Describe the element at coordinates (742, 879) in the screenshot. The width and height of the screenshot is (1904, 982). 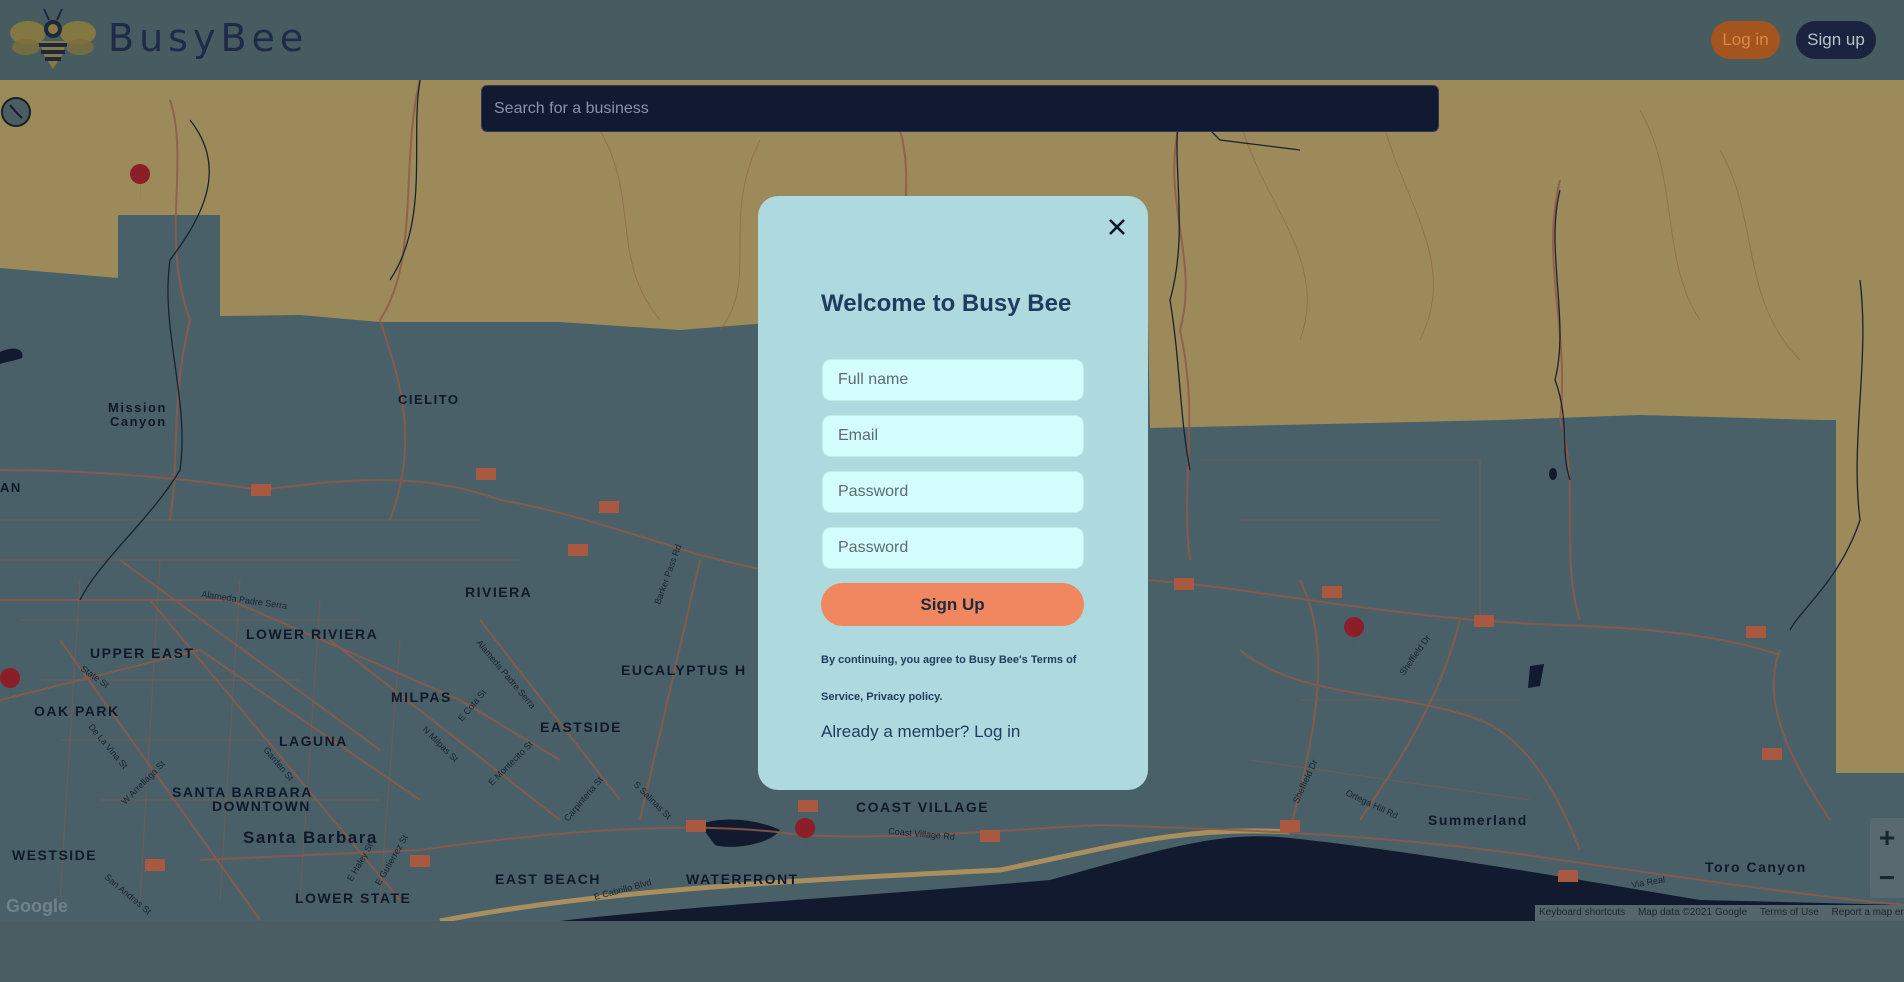
I see `map-label-waterfront: WATERFRONT` at that location.